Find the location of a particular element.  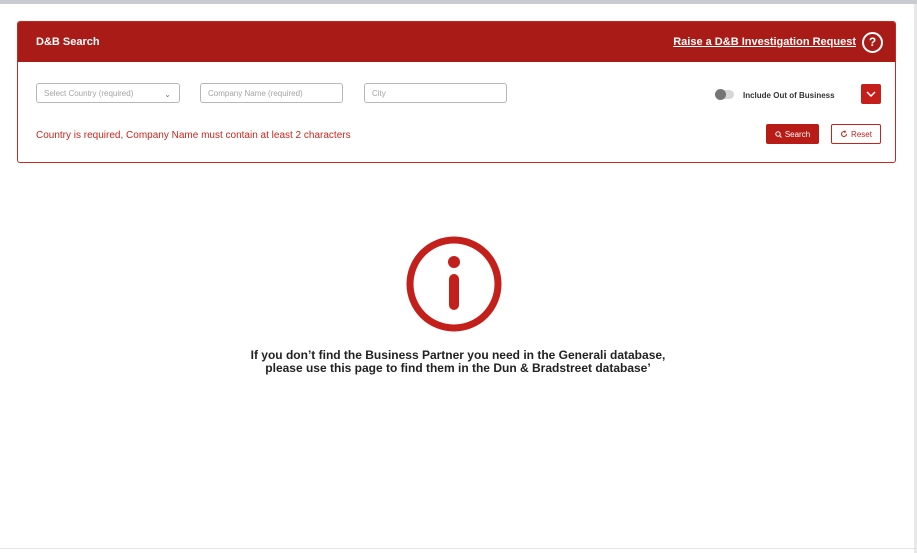

reset-button-label: Reset is located at coordinates (861, 134).